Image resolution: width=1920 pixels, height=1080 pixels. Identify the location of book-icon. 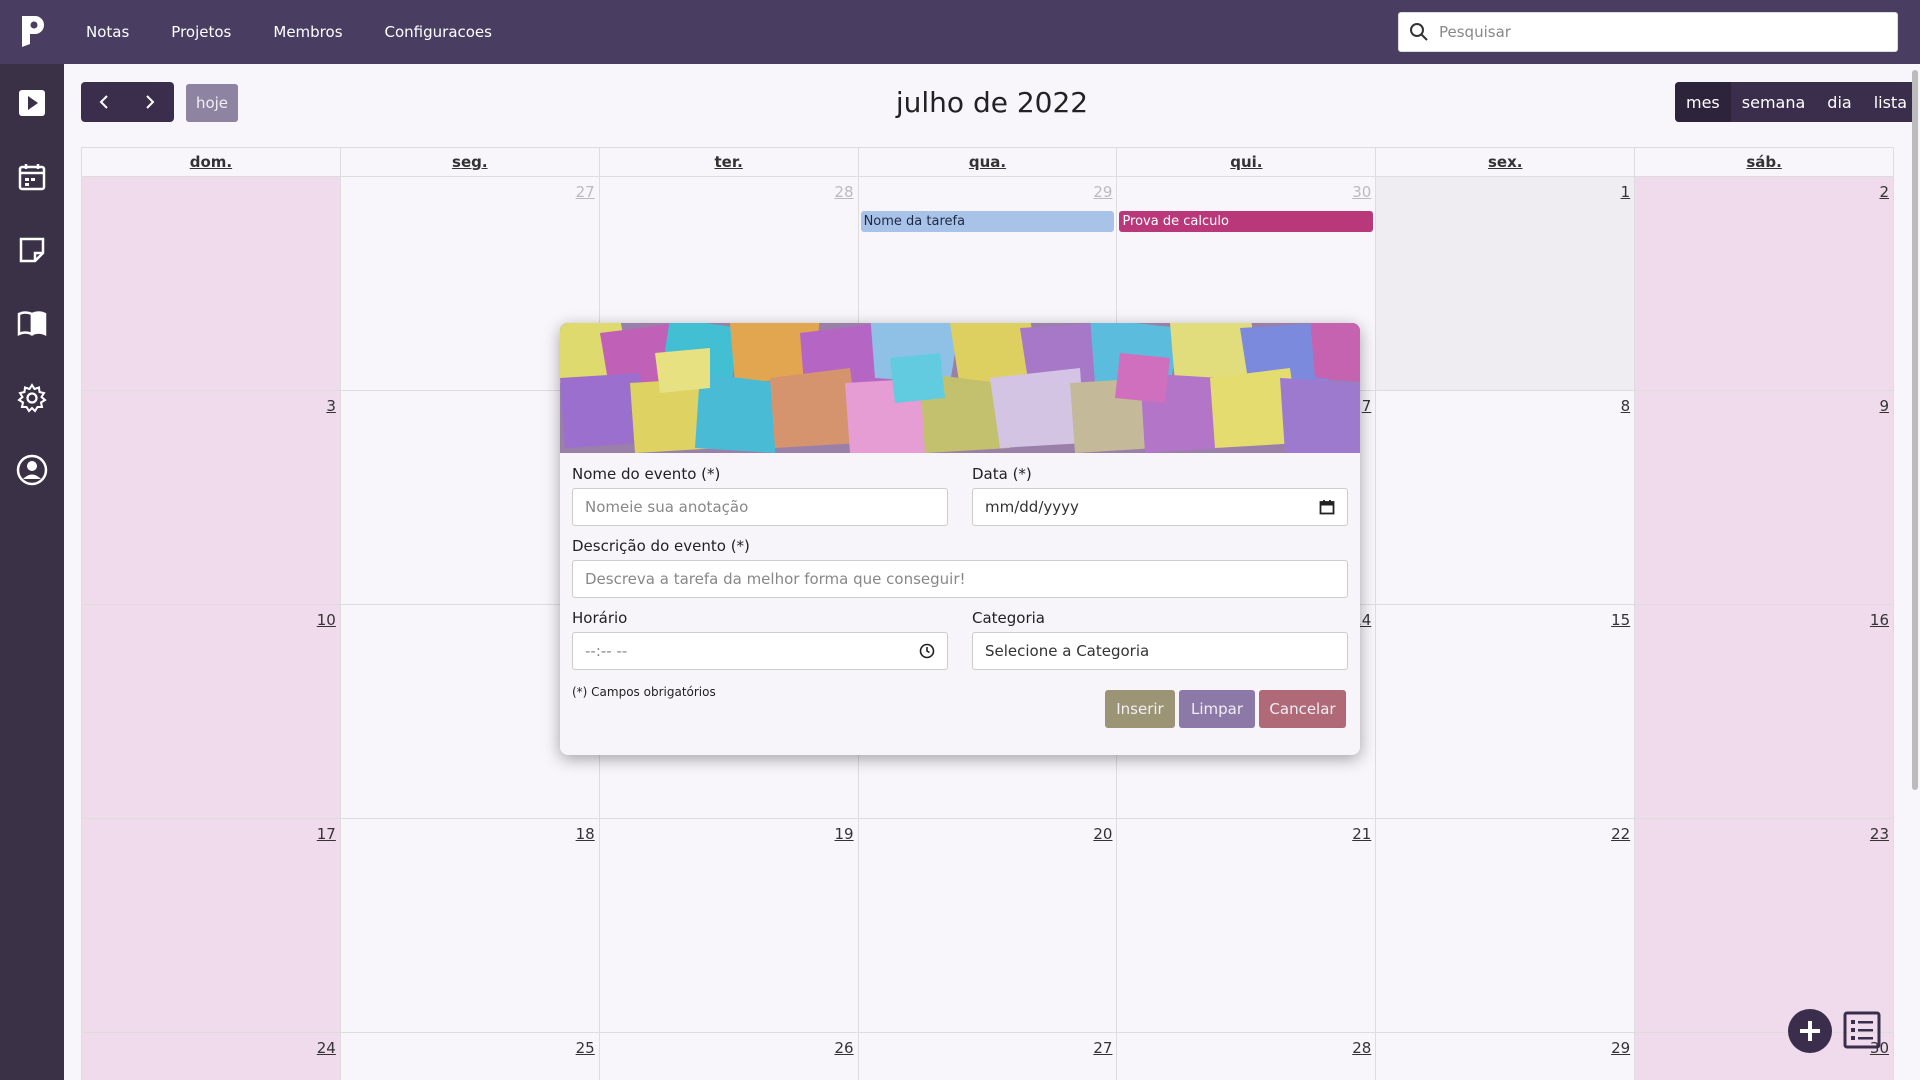
(32, 323).